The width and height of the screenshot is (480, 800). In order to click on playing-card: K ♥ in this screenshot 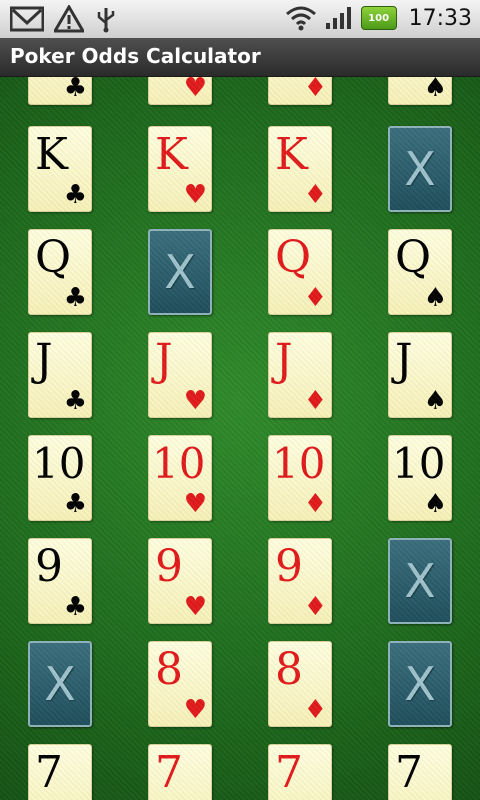, I will do `click(180, 169)`.